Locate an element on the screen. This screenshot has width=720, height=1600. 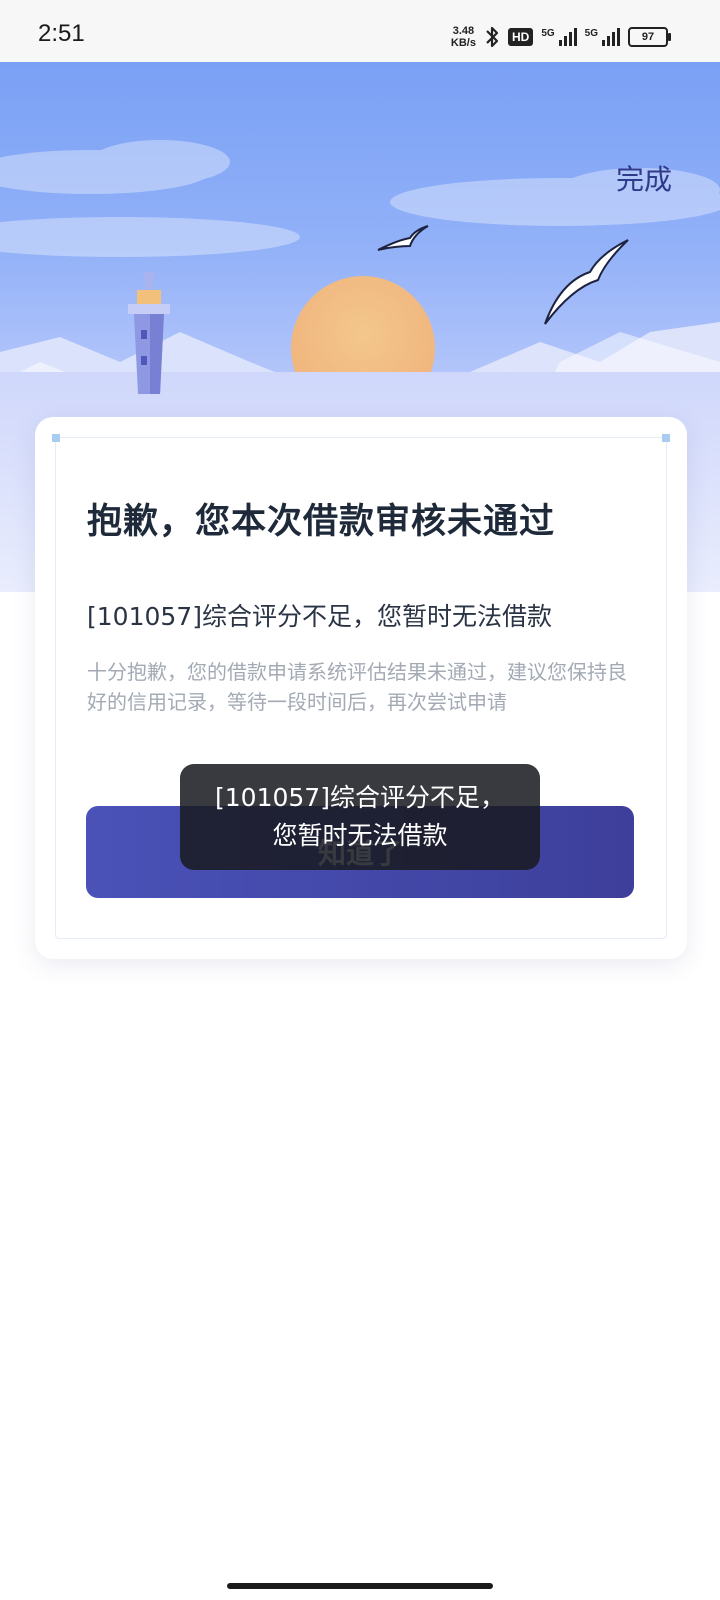
network-speed: 3.48 KB/s is located at coordinates (463, 37).